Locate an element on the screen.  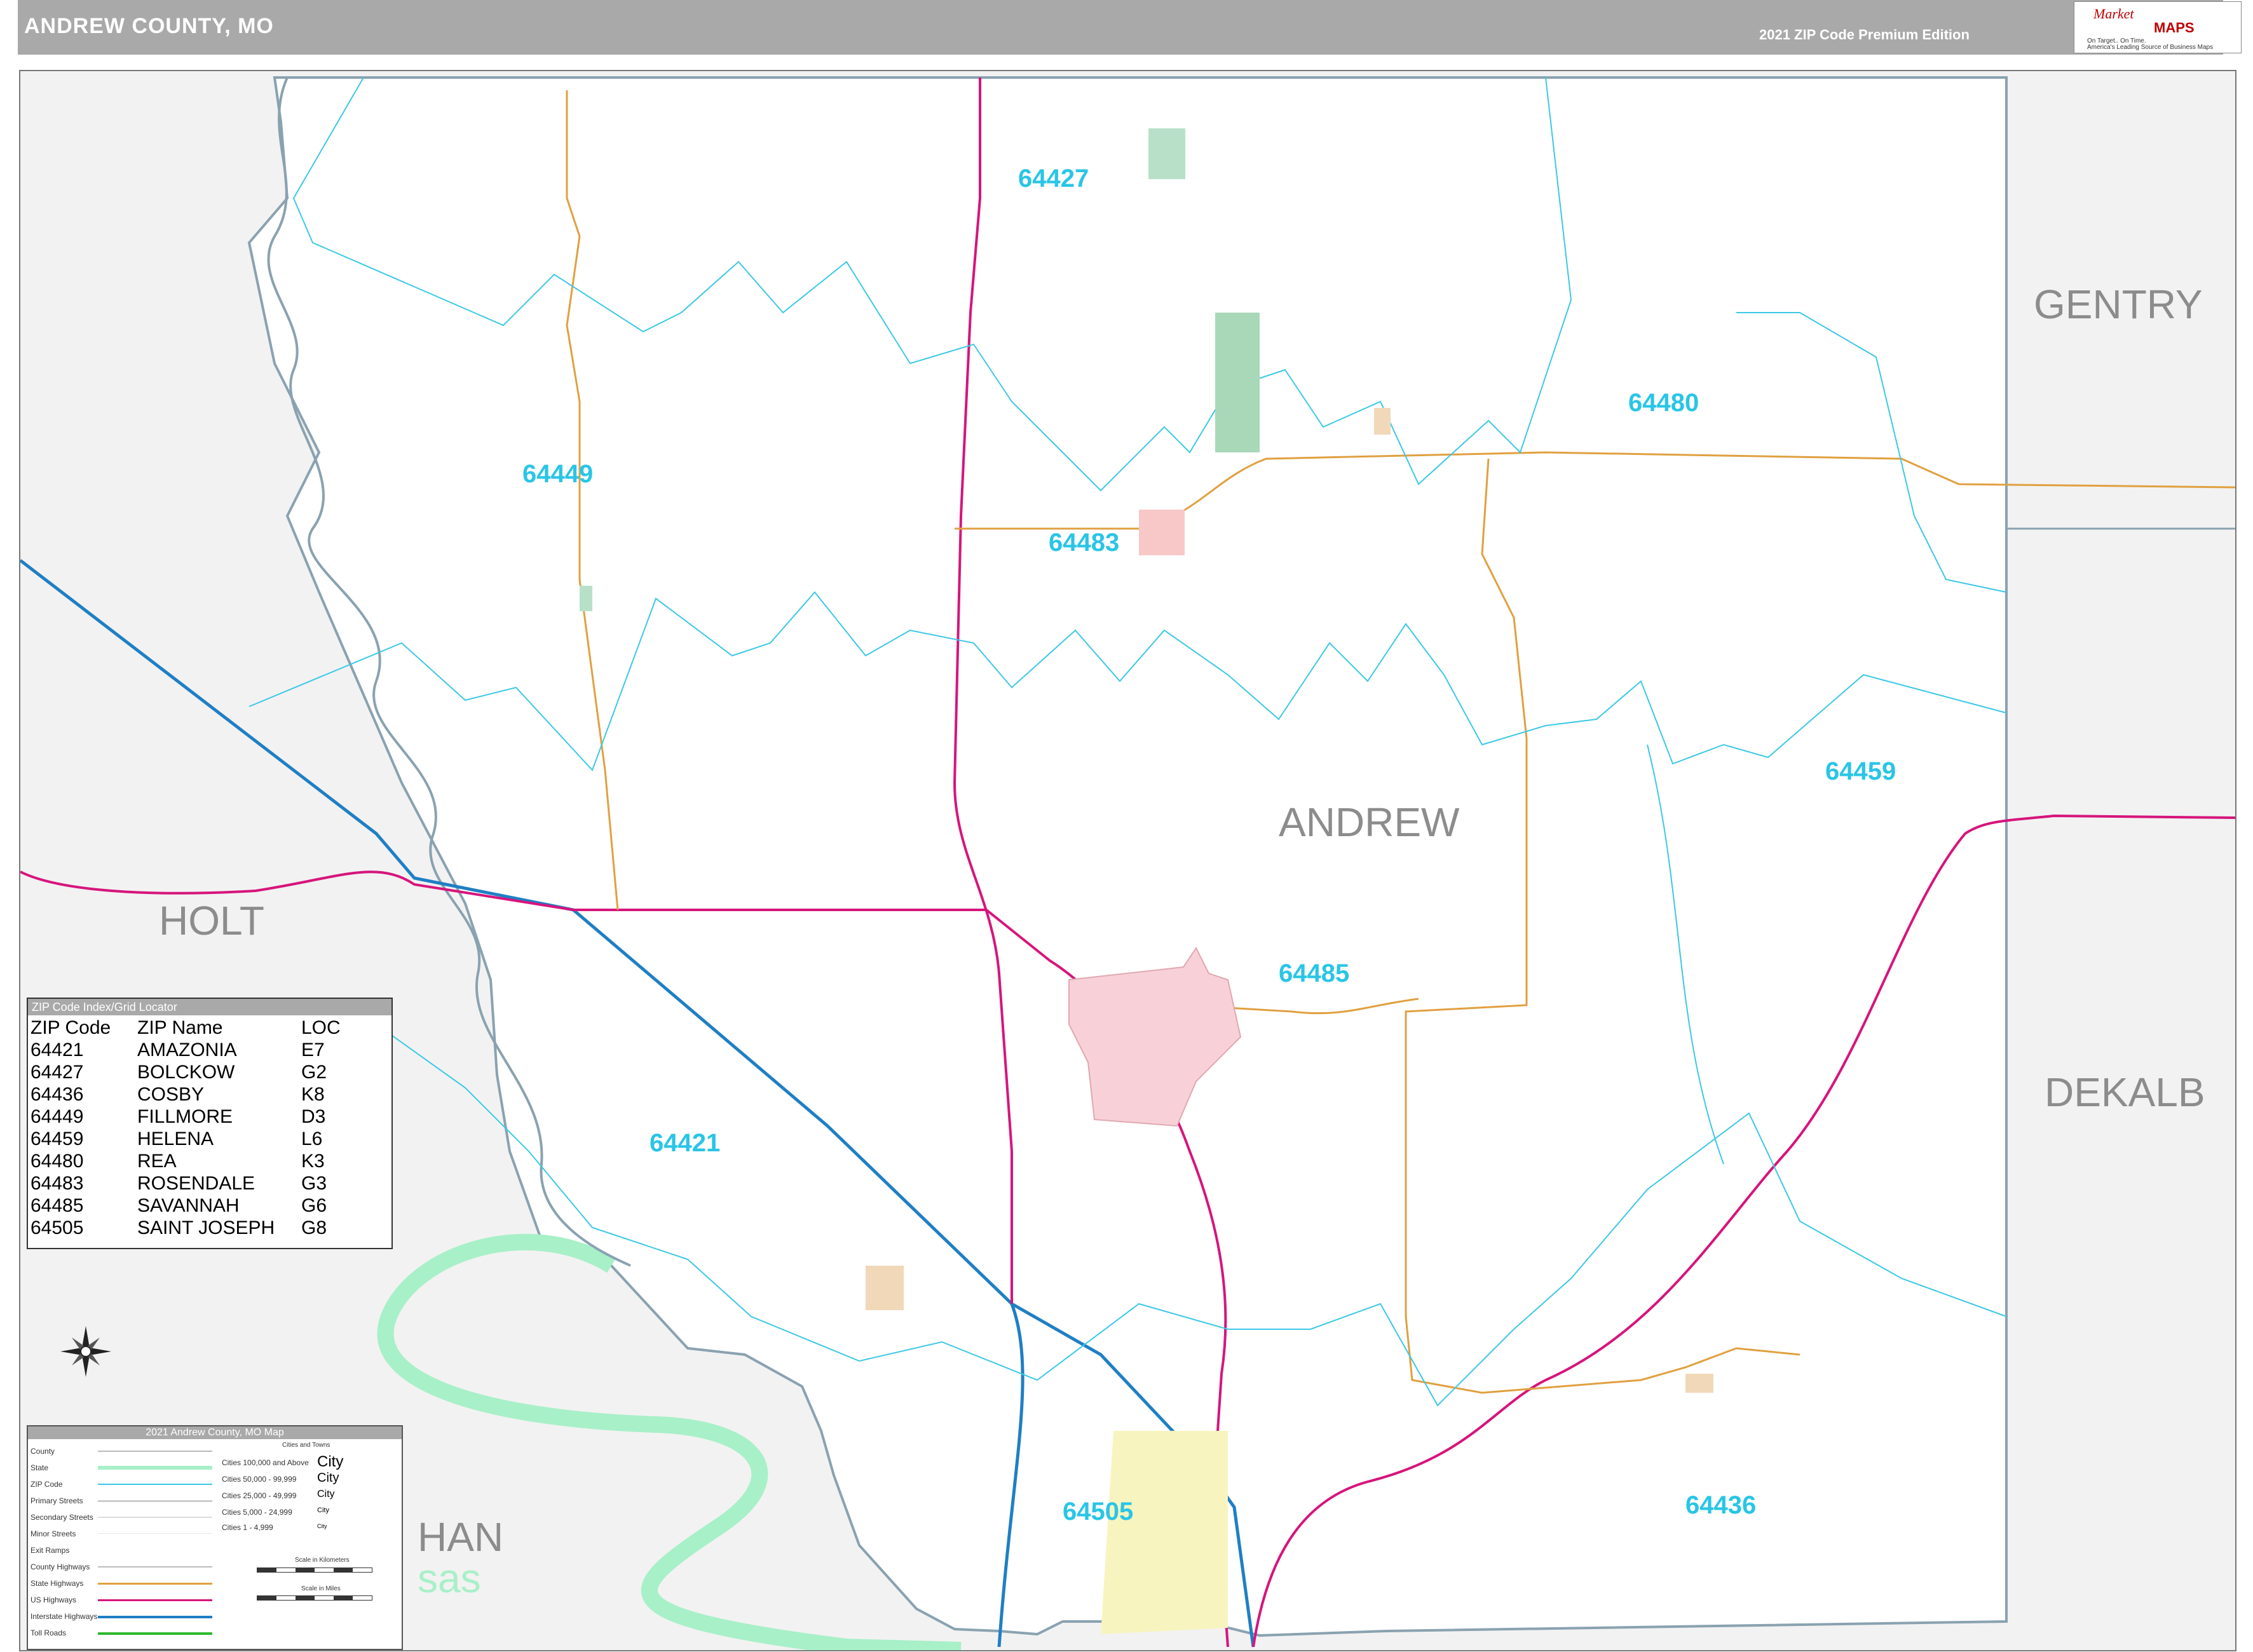
legend-swatch-minor is located at coordinates (155, 1534).